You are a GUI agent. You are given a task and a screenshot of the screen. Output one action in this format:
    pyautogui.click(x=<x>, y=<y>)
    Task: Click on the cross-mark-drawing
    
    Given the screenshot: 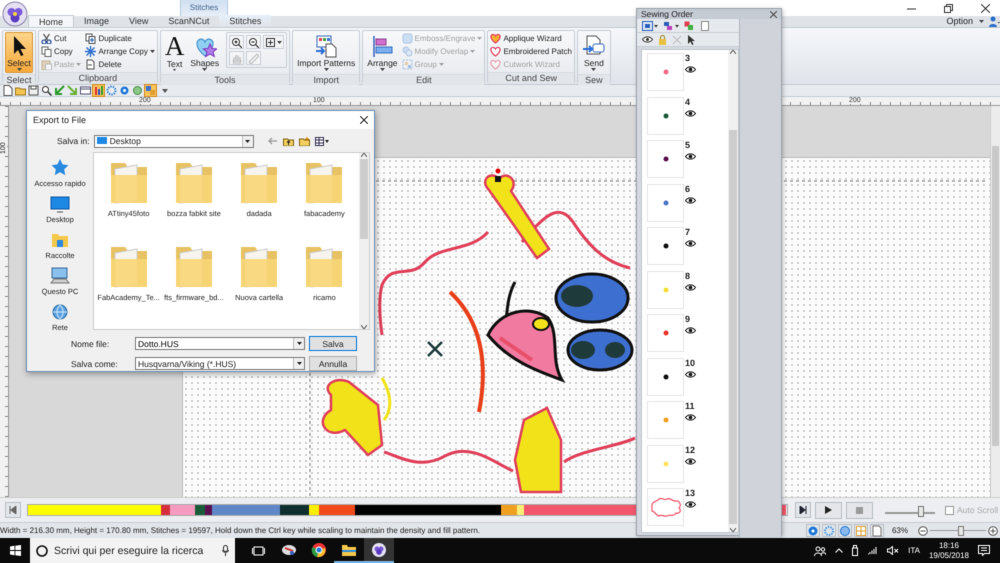 What is the action you would take?
    pyautogui.click(x=435, y=349)
    